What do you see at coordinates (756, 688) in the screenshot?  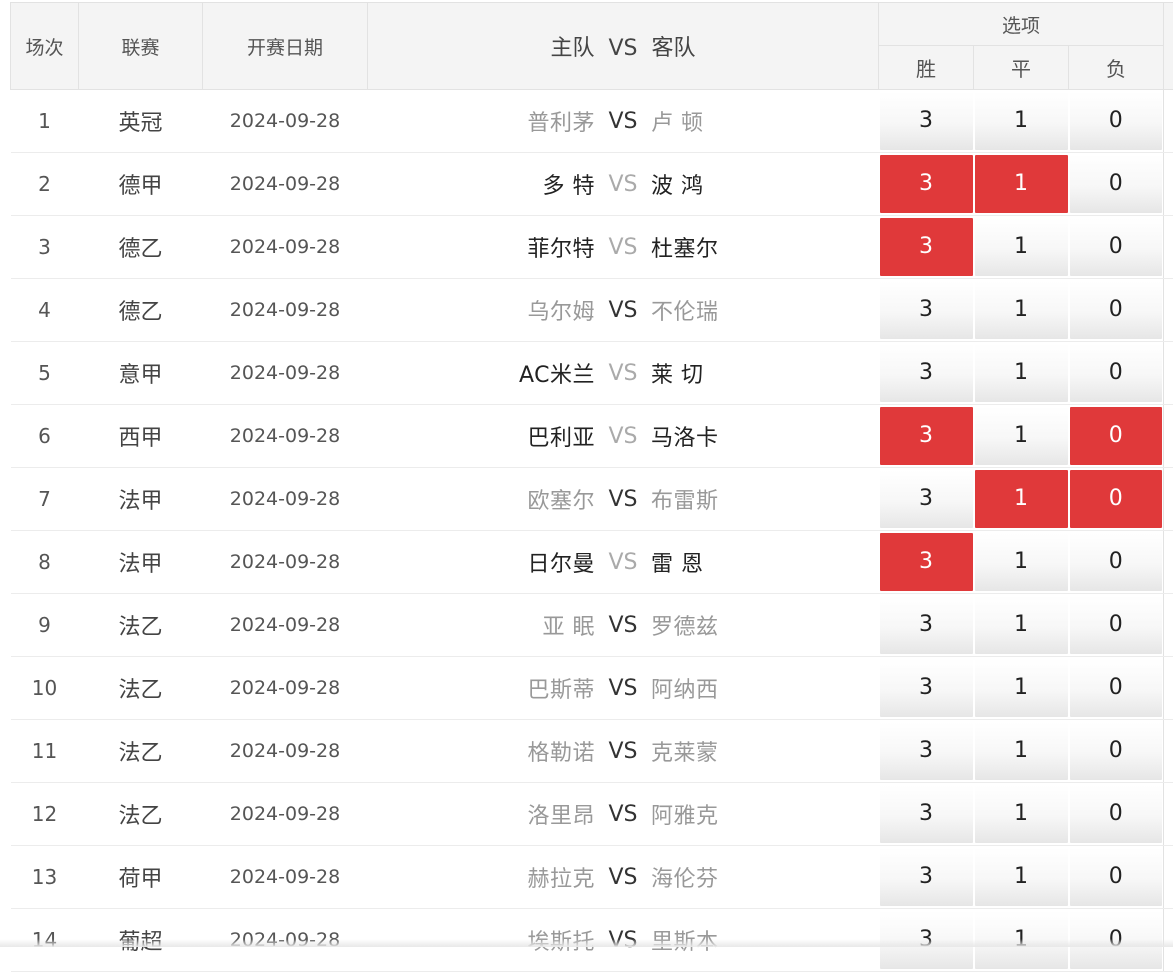 I see `away-team: 阿纳西` at bounding box center [756, 688].